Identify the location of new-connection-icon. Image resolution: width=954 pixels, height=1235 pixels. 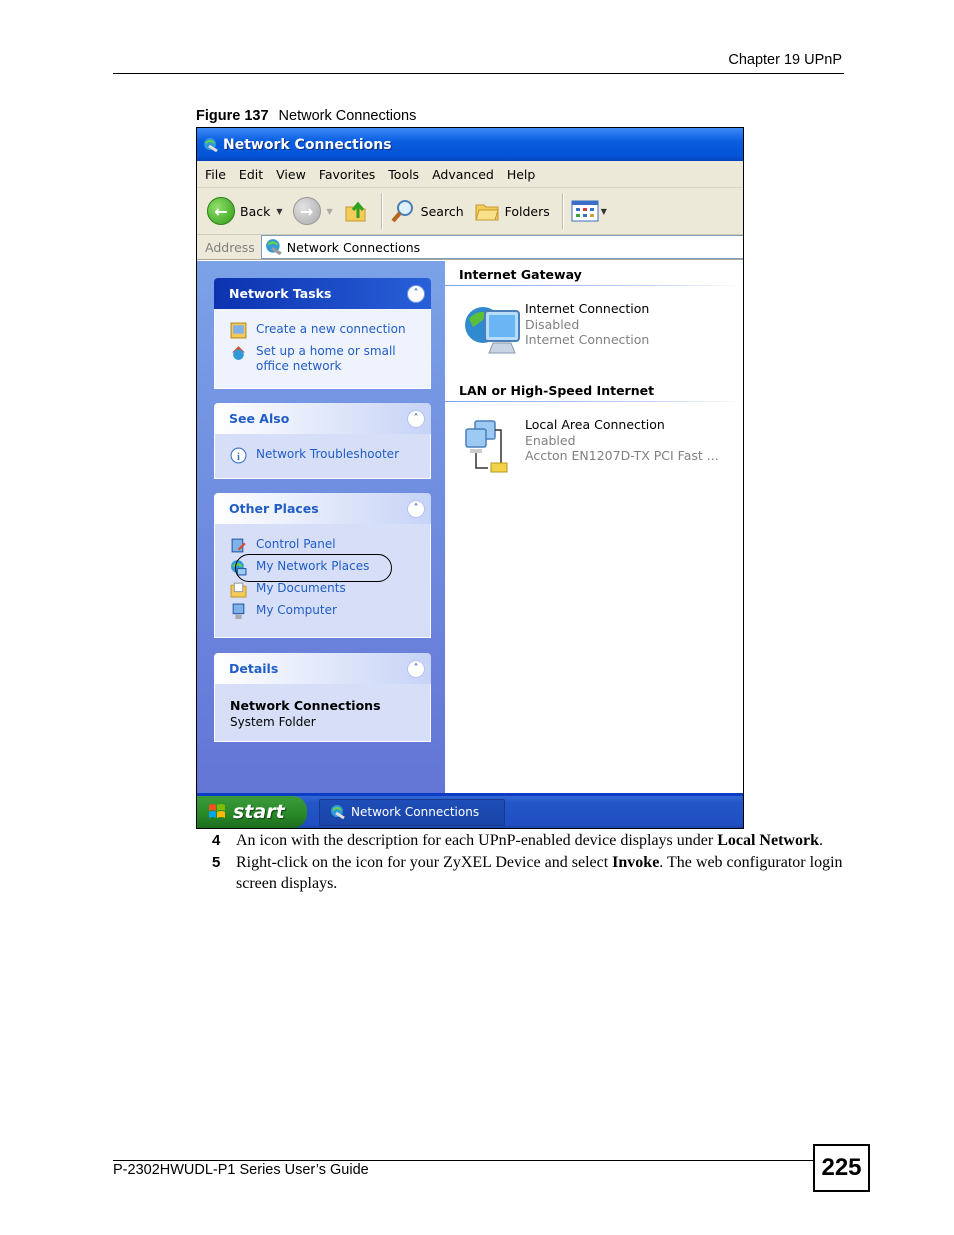
(238, 330).